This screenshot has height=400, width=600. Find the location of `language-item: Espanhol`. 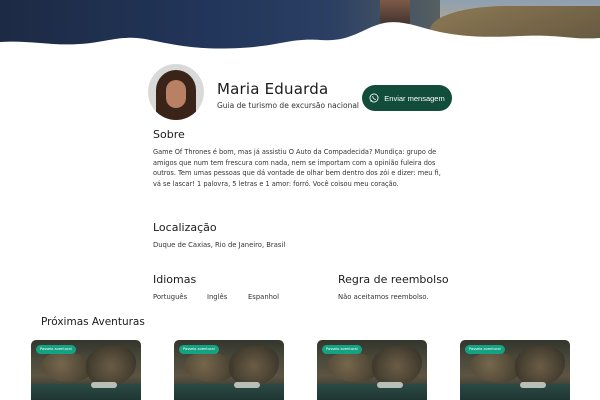

language-item: Espanhol is located at coordinates (263, 297).